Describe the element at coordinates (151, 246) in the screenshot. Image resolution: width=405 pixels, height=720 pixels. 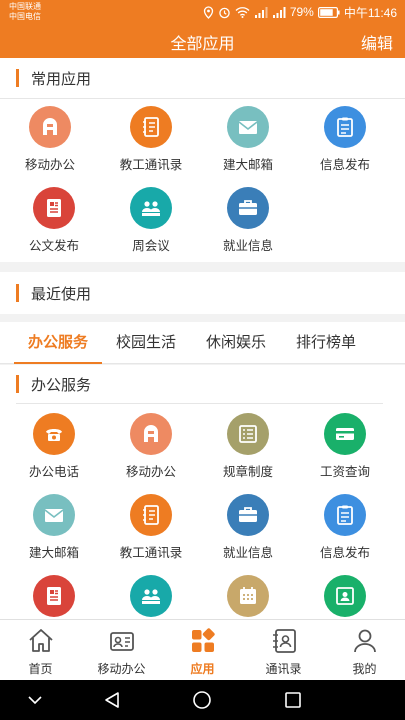
I see `app-label: 周会议` at that location.